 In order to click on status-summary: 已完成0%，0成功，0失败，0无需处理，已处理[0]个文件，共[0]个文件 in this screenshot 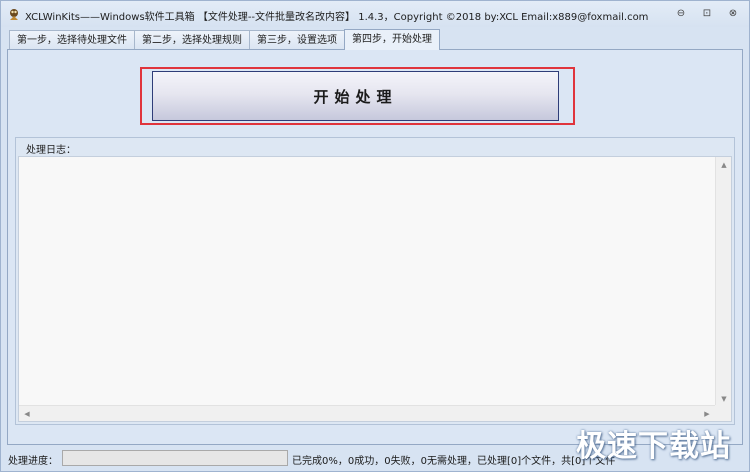, I will do `click(454, 461)`.